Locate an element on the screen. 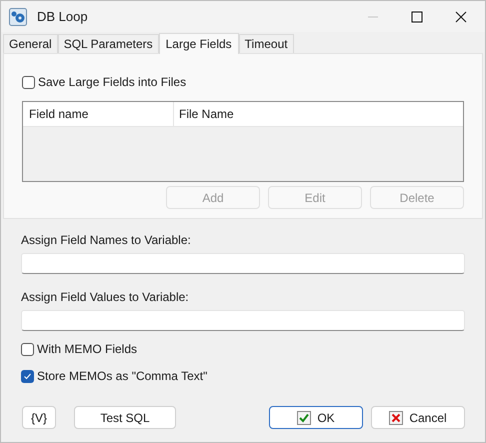 This screenshot has height=443, width=486. button: Test SQL is located at coordinates (125, 417).